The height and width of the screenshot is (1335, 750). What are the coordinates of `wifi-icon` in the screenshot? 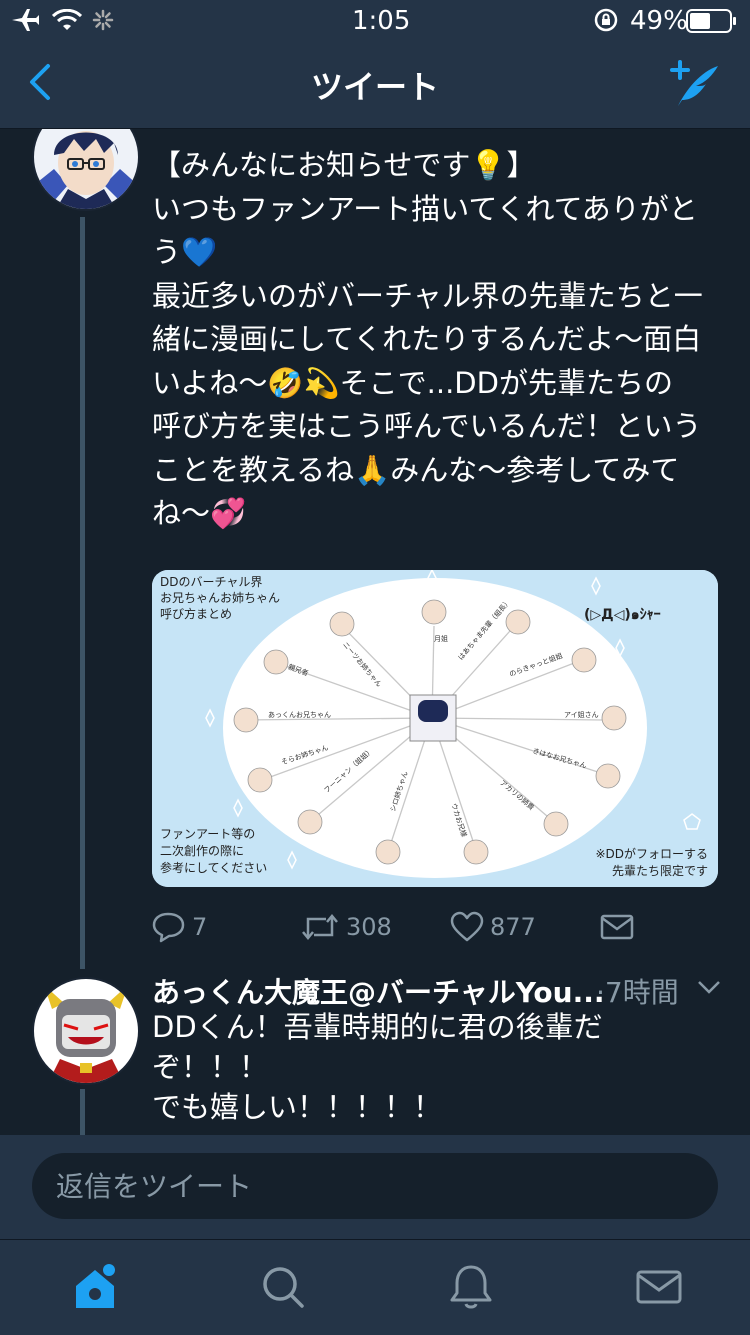 It's located at (67, 19).